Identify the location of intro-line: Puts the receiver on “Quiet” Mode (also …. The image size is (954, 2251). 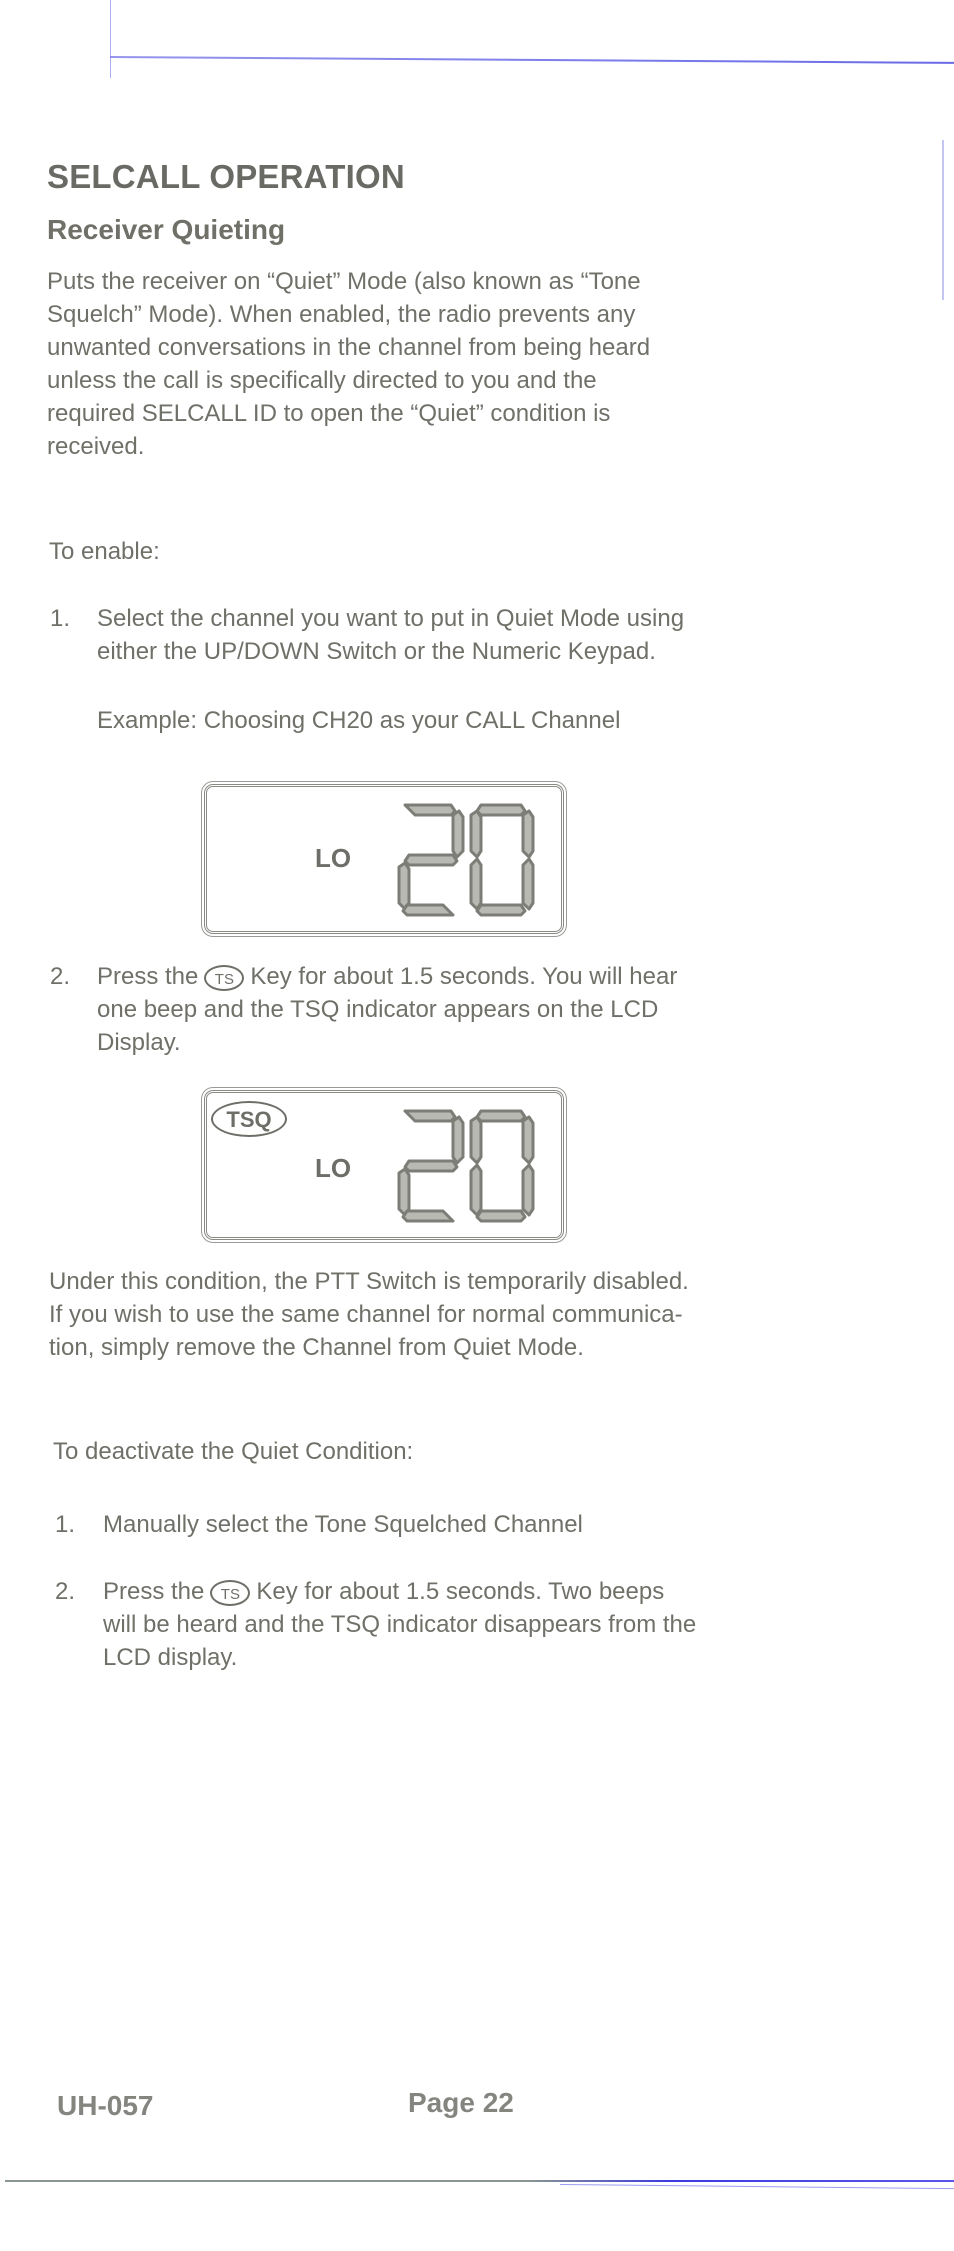
(344, 281).